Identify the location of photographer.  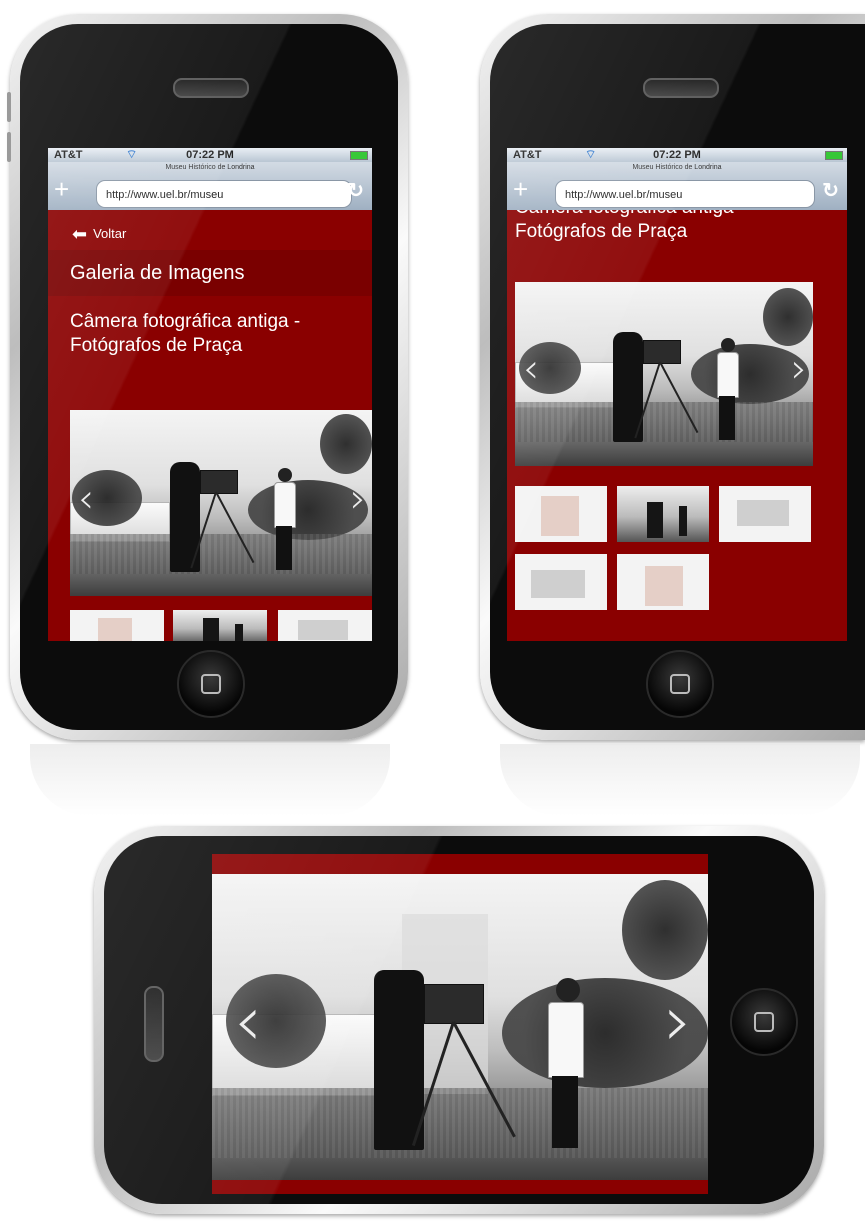
(399, 1060).